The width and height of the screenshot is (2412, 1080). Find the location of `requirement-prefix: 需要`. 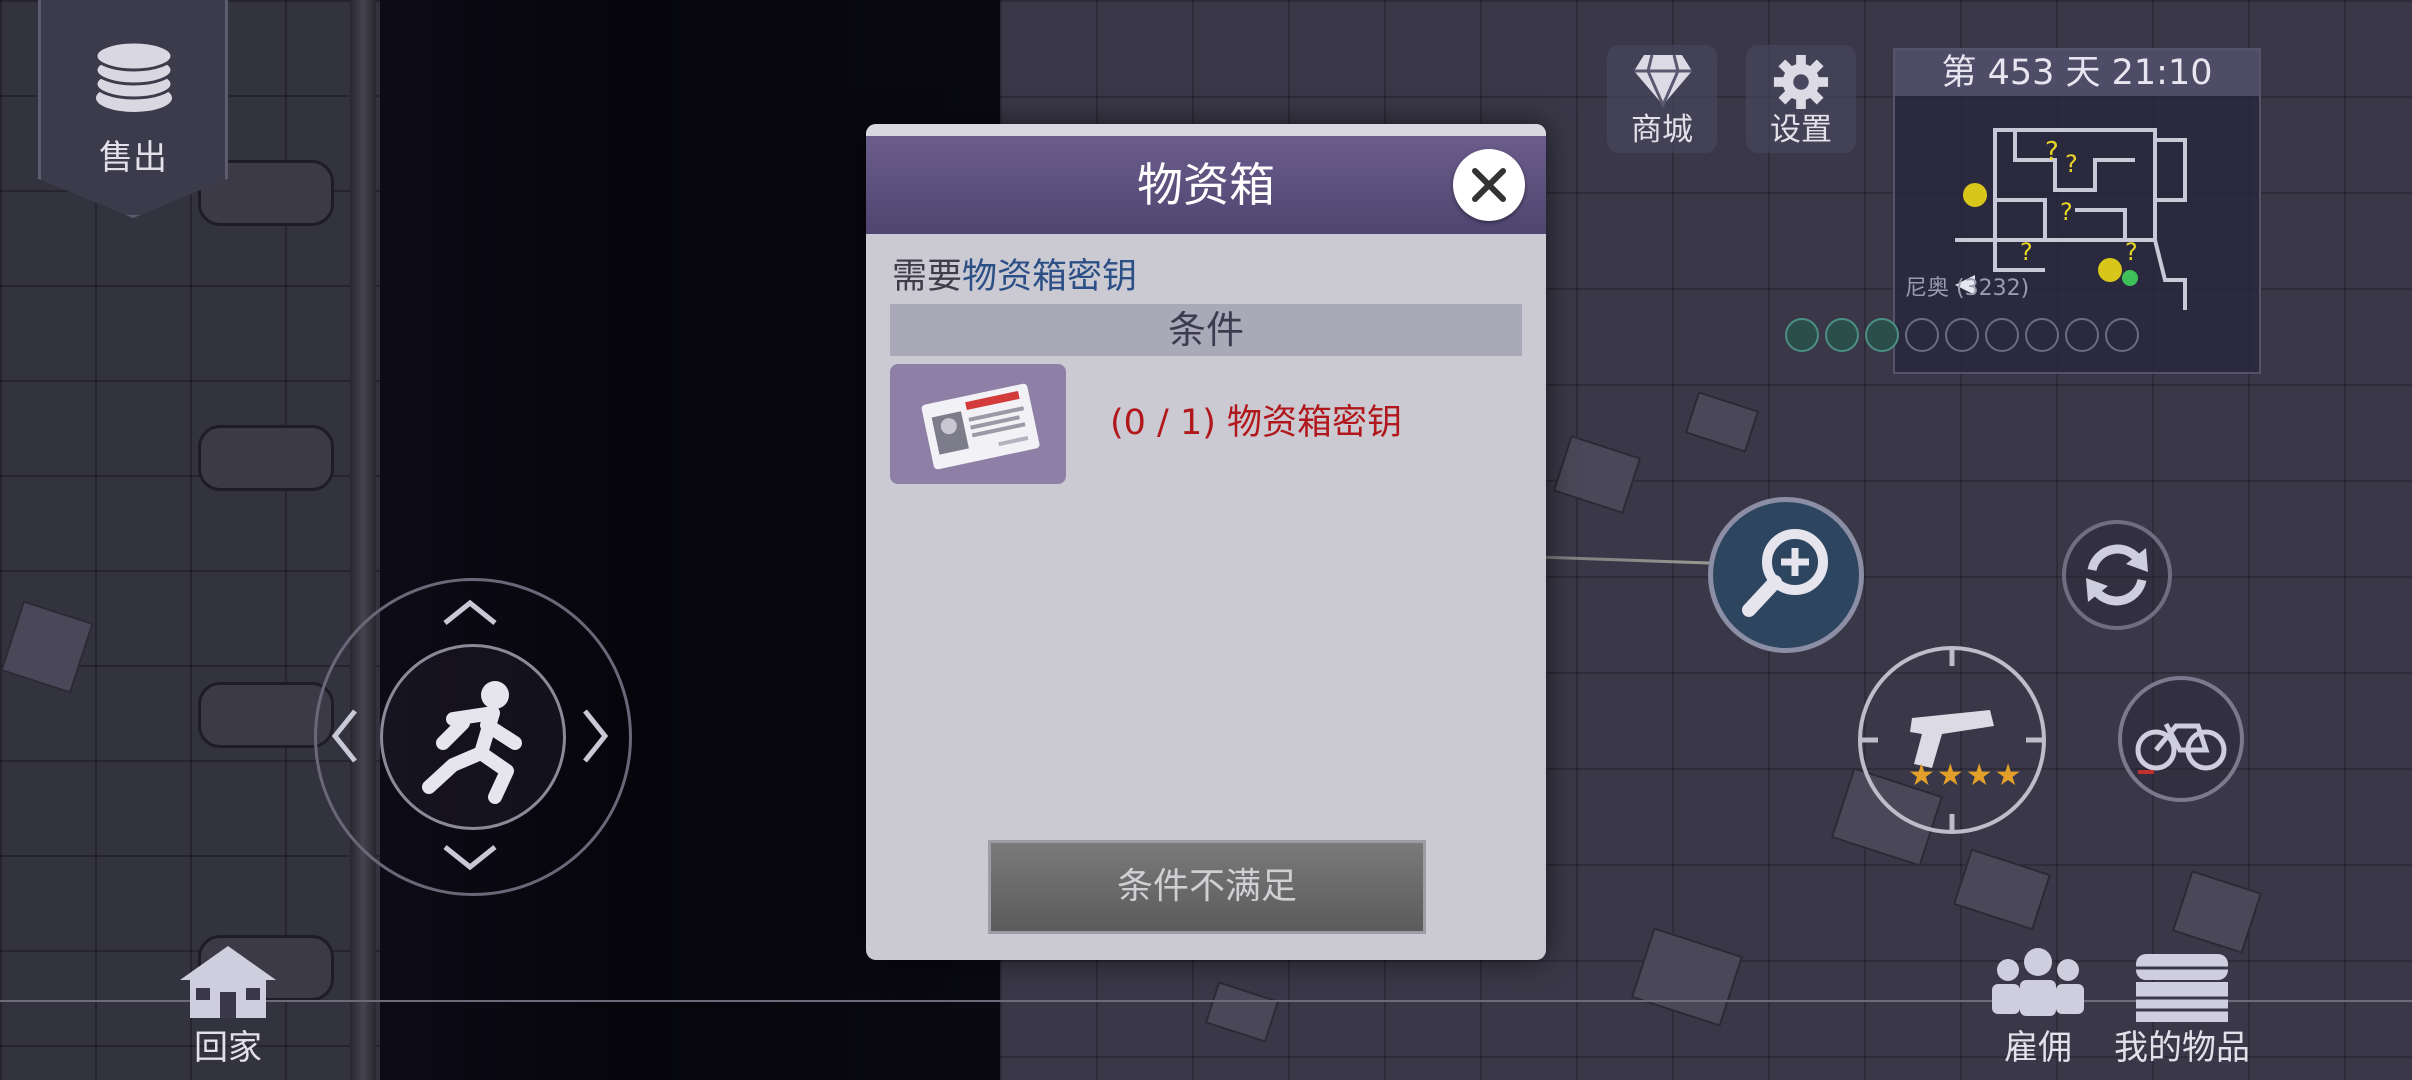

requirement-prefix: 需要 is located at coordinates (927, 277).